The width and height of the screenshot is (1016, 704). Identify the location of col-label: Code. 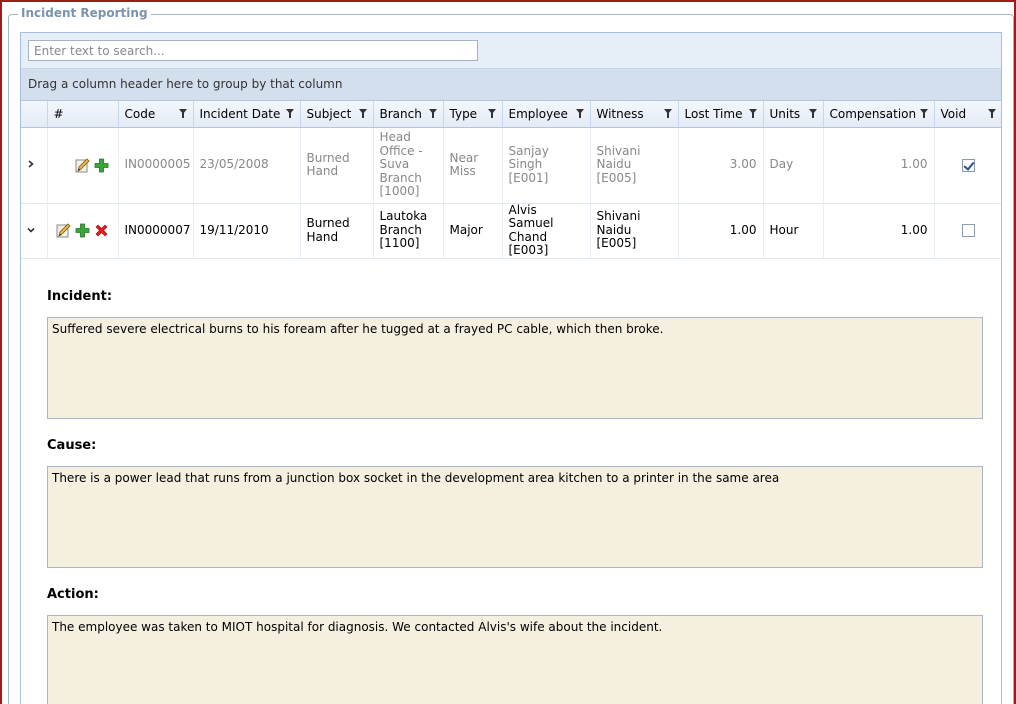
(140, 113).